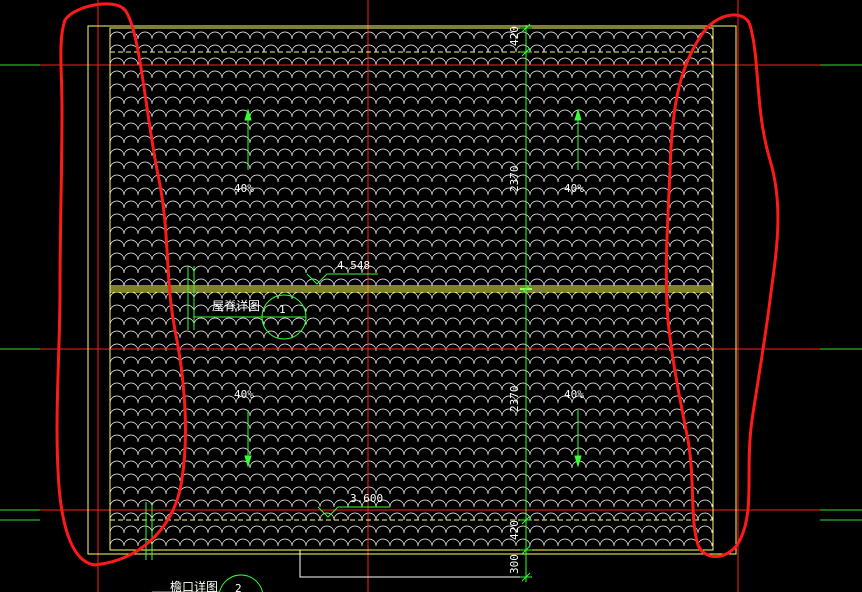 Image resolution: width=862 pixels, height=592 pixels. What do you see at coordinates (514, 564) in the screenshot?
I see `dim-gutter: 300` at bounding box center [514, 564].